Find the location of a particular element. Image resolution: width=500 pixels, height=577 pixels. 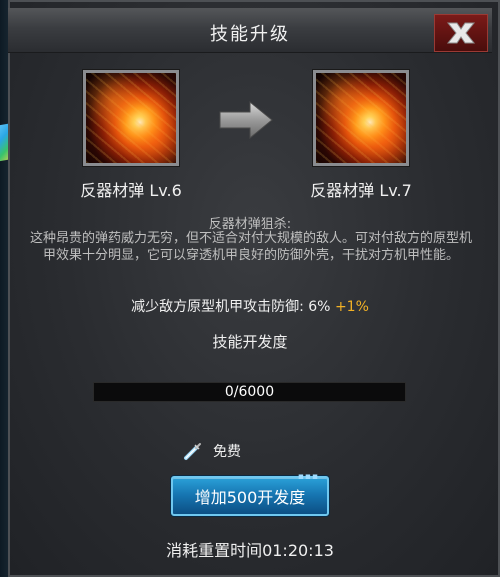

effect-value: 6% is located at coordinates (319, 307).